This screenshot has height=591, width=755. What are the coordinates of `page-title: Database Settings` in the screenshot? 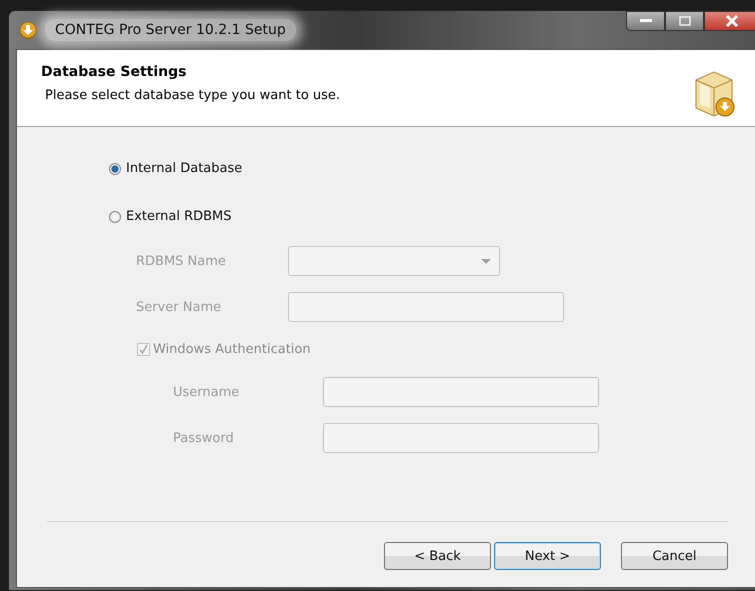 It's located at (114, 72).